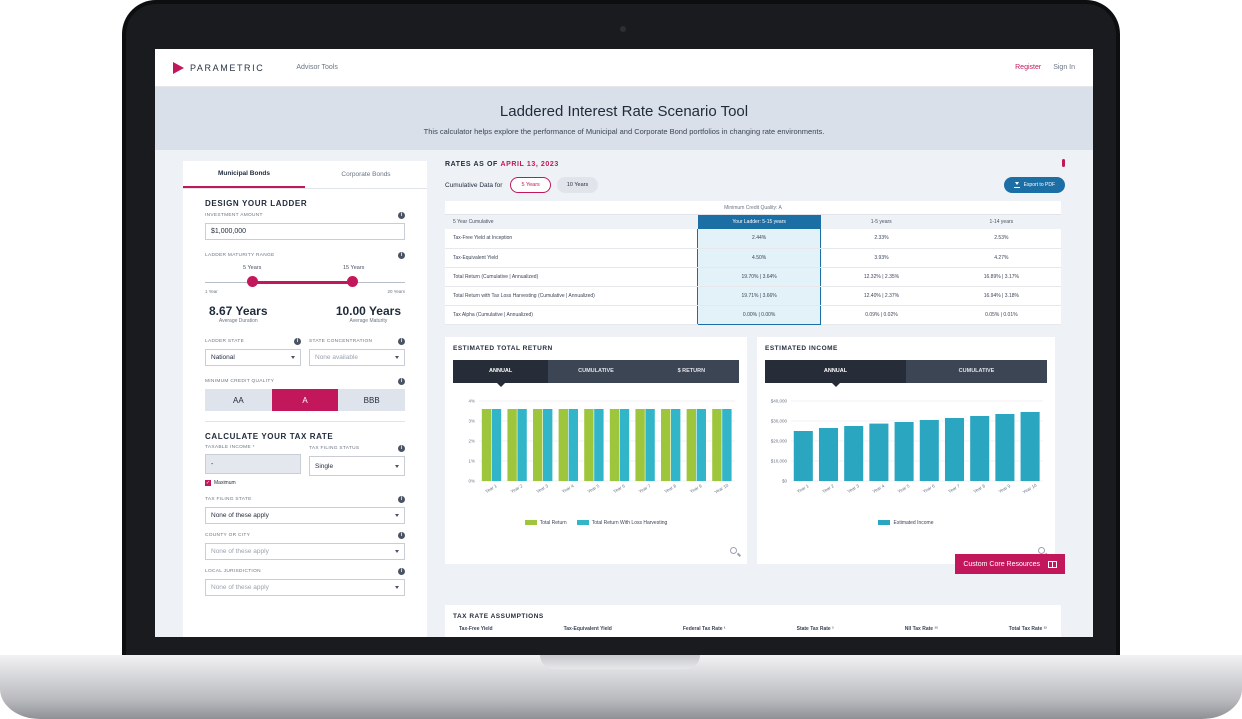  I want to click on maximum-checkbox-row: ✓ Maximum, so click(305, 483).